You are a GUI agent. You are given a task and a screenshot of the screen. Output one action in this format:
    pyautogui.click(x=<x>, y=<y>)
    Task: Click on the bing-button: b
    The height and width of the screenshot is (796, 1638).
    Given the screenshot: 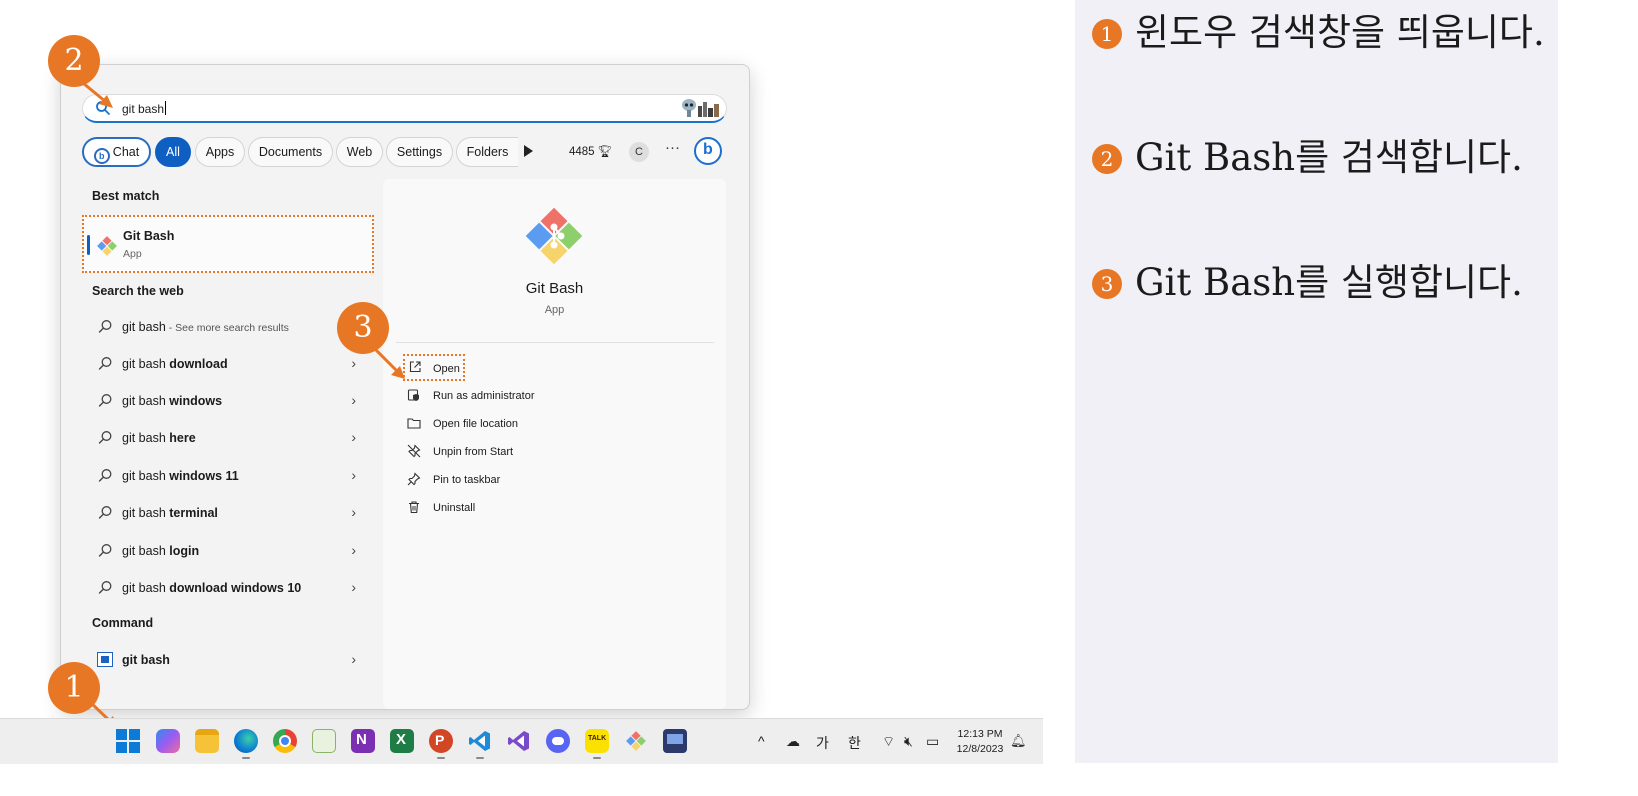 What is the action you would take?
    pyautogui.click(x=708, y=151)
    